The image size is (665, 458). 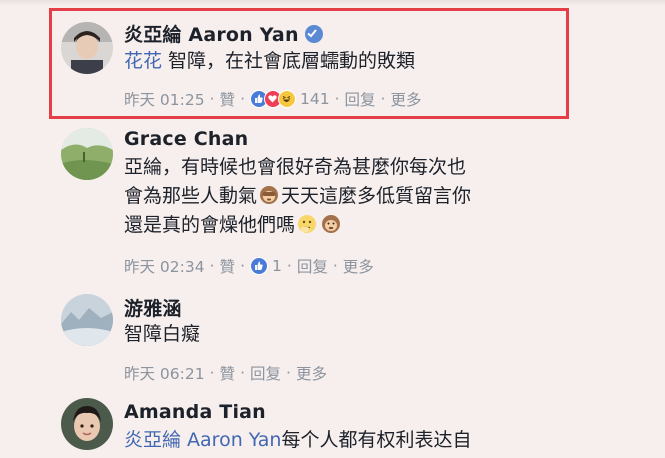 What do you see at coordinates (249, 266) in the screenshot?
I see `comment-meta: 昨天 02:34 · 贊 · 1 · 回复 · 更多` at bounding box center [249, 266].